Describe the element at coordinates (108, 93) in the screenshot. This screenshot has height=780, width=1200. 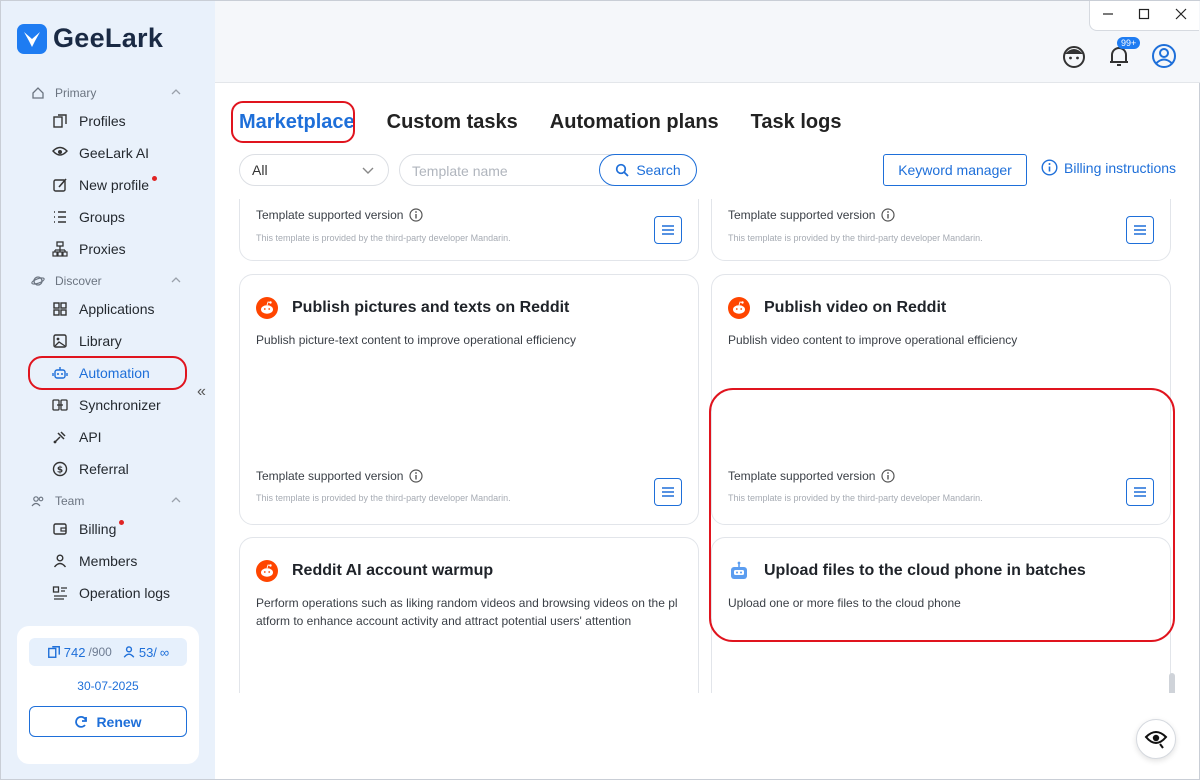
I see `section-head-primary: Primary` at that location.